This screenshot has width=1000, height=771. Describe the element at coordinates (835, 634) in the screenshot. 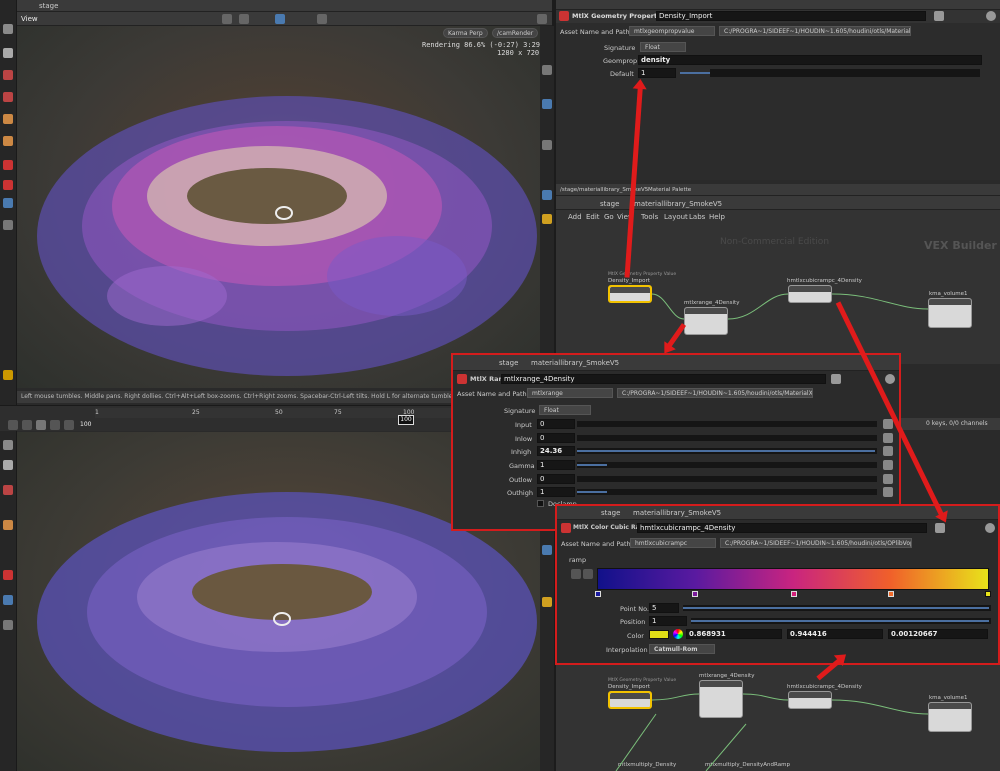

I see `color-g-field: 0.944416` at that location.